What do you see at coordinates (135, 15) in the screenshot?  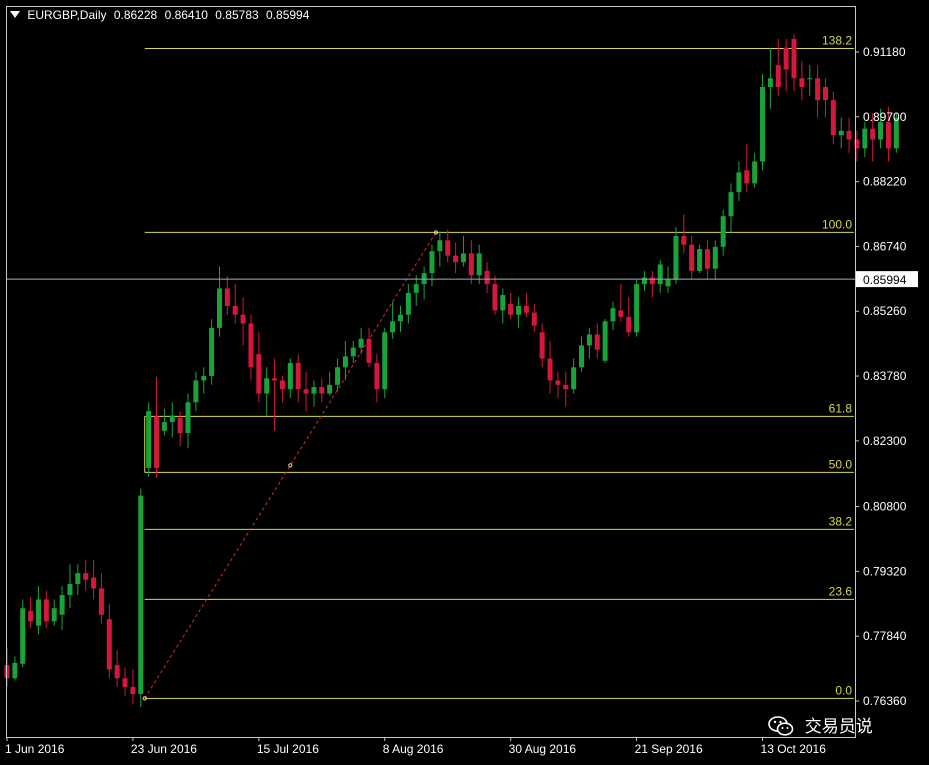 I see `ohlc-open: 0.86228` at bounding box center [135, 15].